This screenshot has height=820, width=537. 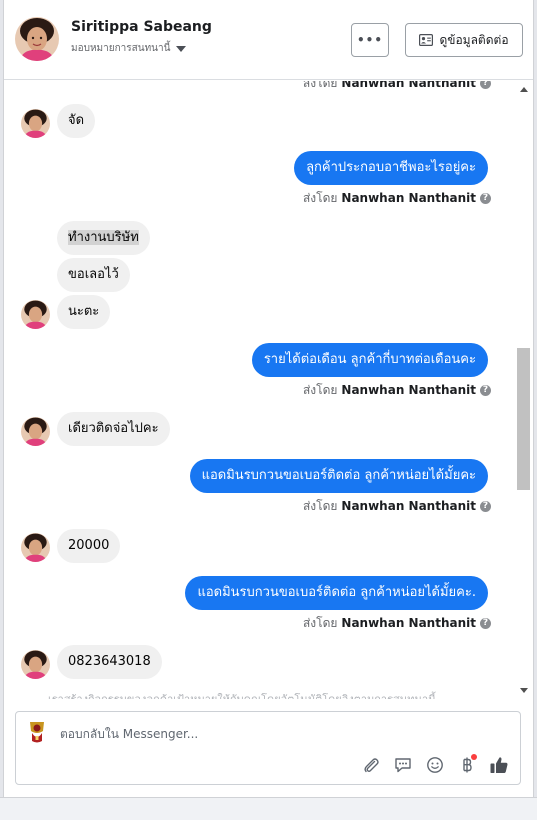 I want to click on more-options-button: •••, so click(x=370, y=40).